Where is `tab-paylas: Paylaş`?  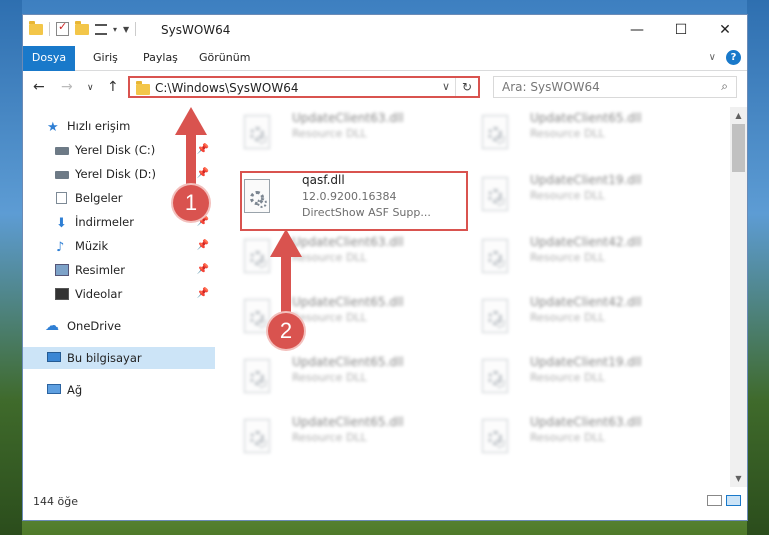 tab-paylas: Paylaş is located at coordinates (160, 58).